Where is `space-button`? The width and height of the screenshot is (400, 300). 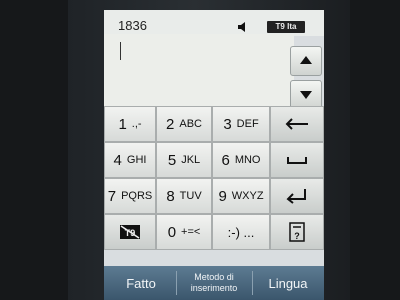 space-button is located at coordinates (297, 160).